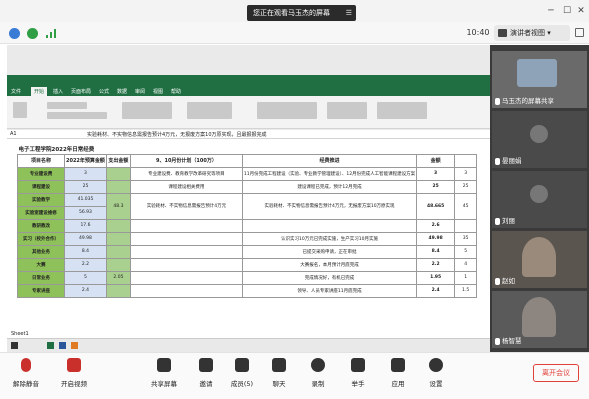  Describe the element at coordinates (158, 91) in the screenshot. I see `excel-menu-view: 视图` at that location.